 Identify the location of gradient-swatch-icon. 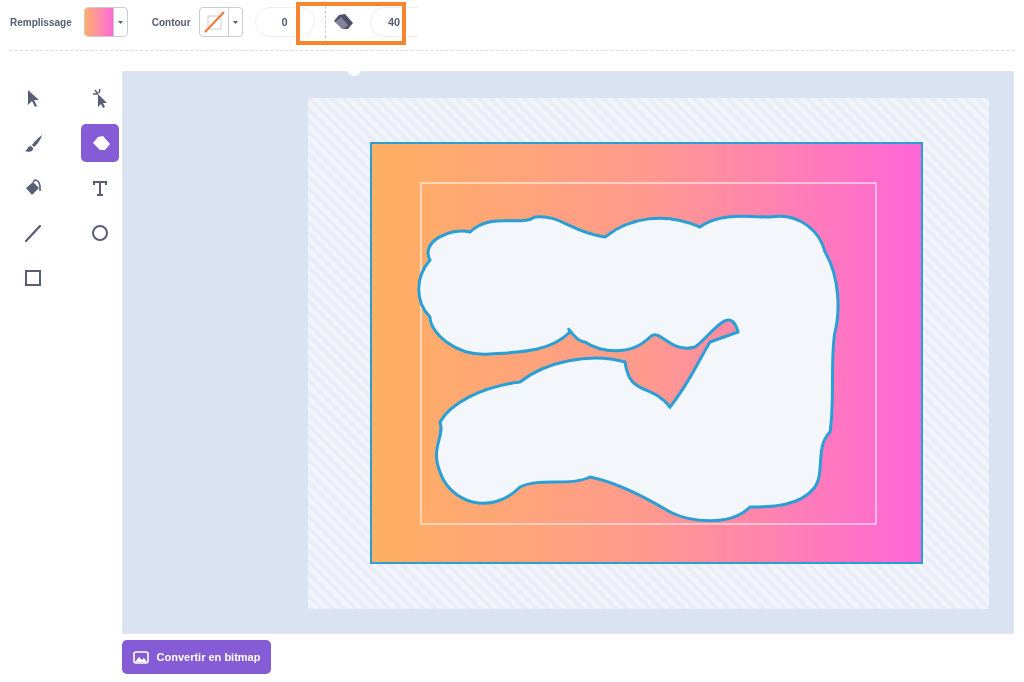
(98, 22).